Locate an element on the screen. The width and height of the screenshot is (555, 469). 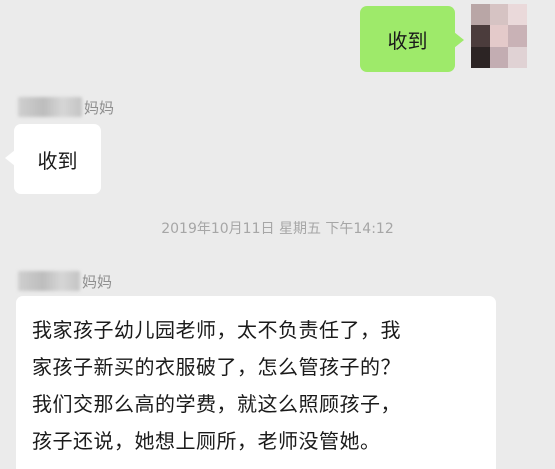
message-line: 我家孩子幼儿园老师，太不负责任了，我 is located at coordinates (216, 330).